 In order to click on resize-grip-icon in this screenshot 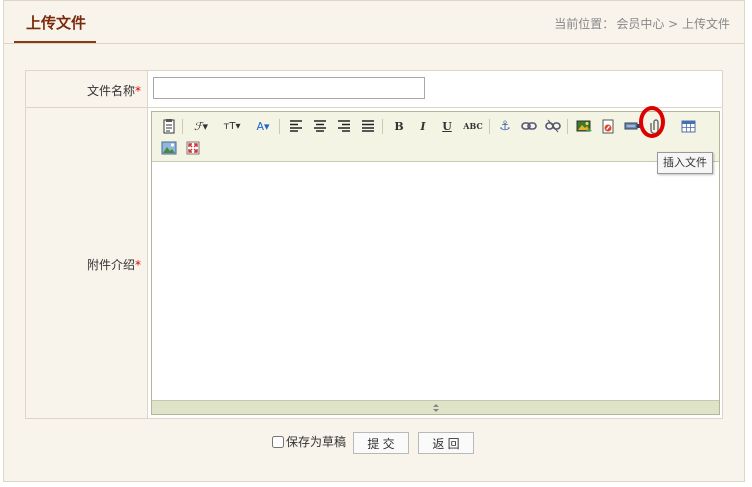, I will do `click(435, 407)`.